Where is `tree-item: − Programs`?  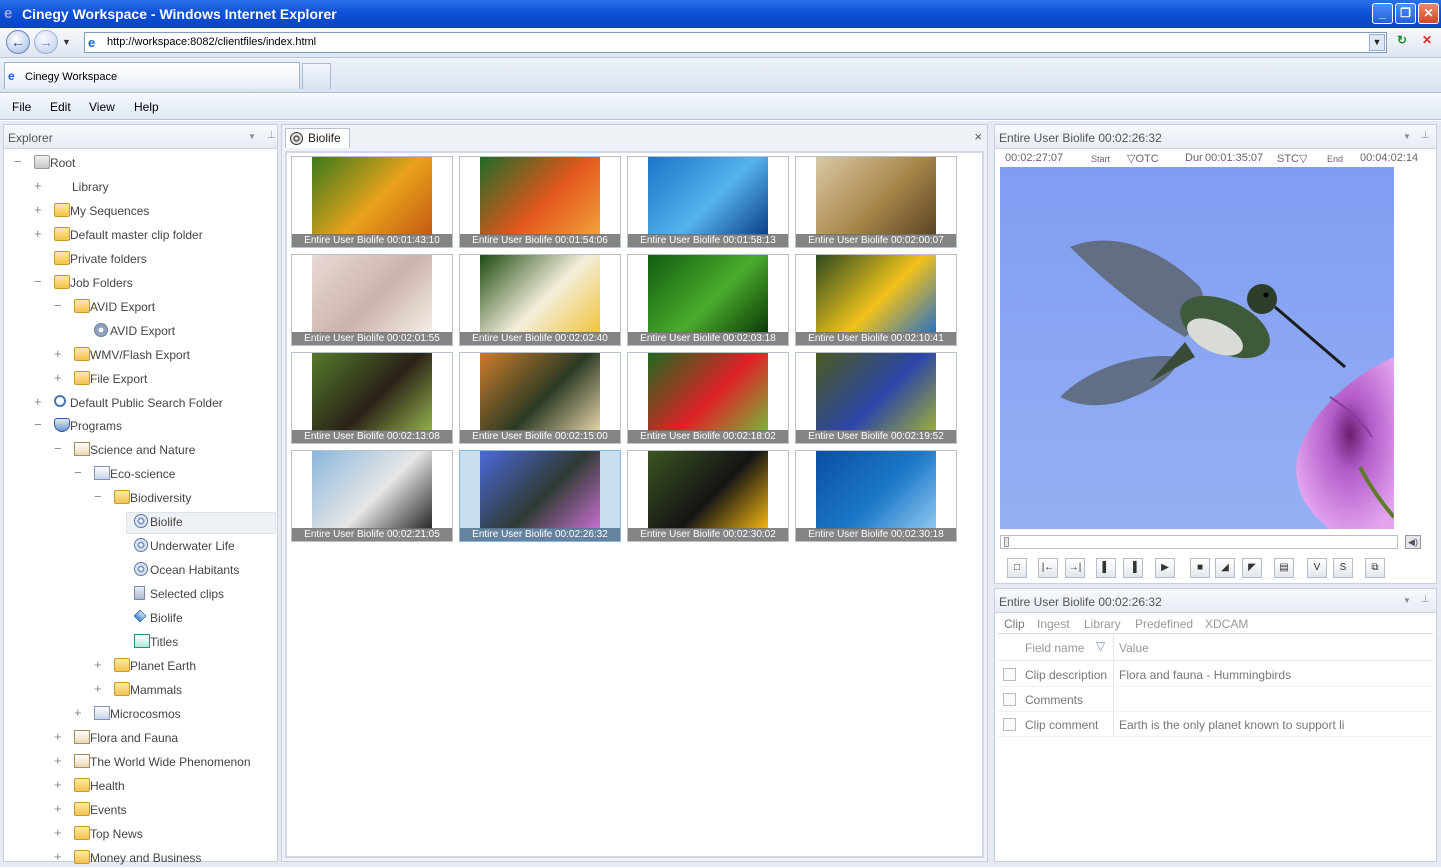
tree-item: − Programs is located at coordinates (140, 426).